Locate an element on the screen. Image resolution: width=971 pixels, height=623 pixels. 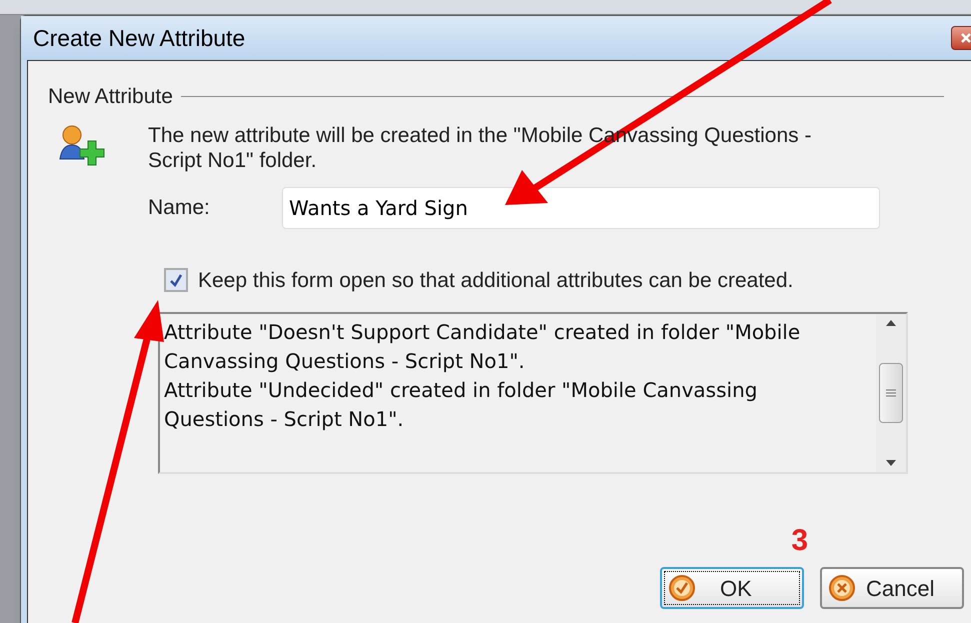
check-icon is located at coordinates (176, 280).